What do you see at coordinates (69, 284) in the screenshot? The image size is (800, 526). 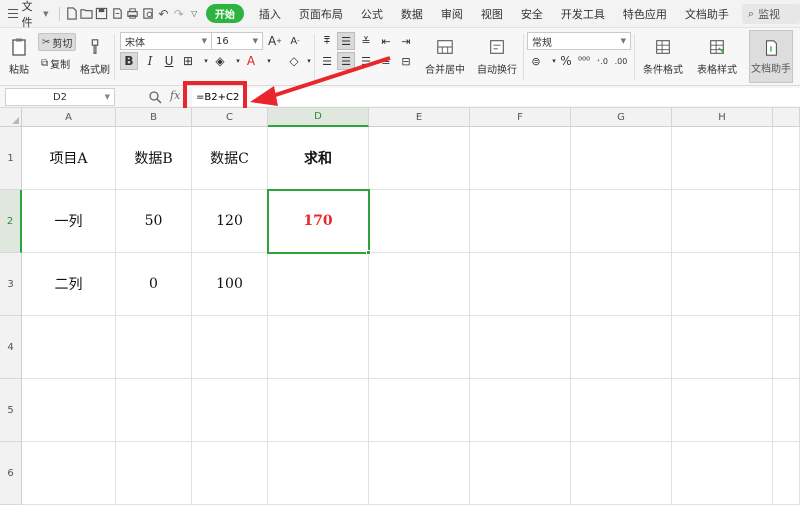 I see `cell-a3: 二列` at bounding box center [69, 284].